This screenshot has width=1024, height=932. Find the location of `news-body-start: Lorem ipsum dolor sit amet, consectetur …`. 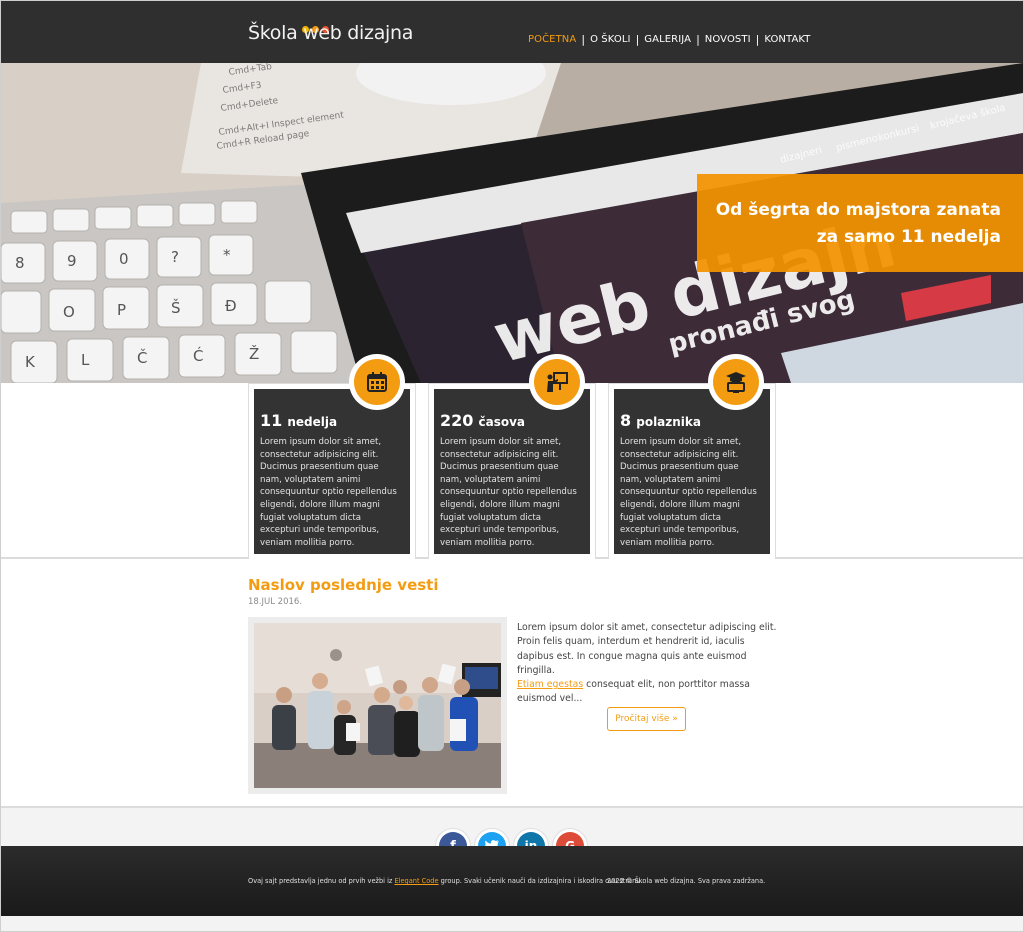

news-body-start: Lorem ipsum dolor sit amet, consectetur … is located at coordinates (647, 649).